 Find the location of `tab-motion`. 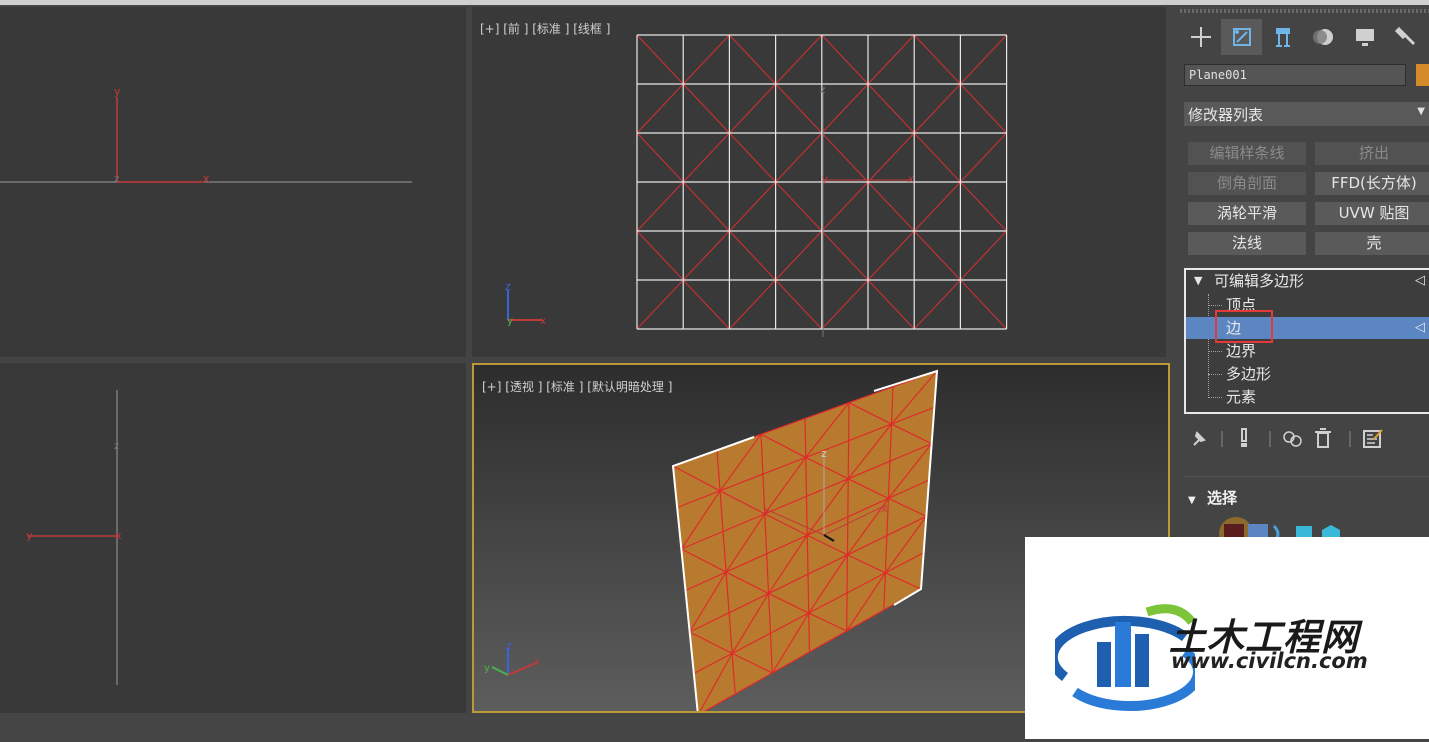

tab-motion is located at coordinates (1323, 37).